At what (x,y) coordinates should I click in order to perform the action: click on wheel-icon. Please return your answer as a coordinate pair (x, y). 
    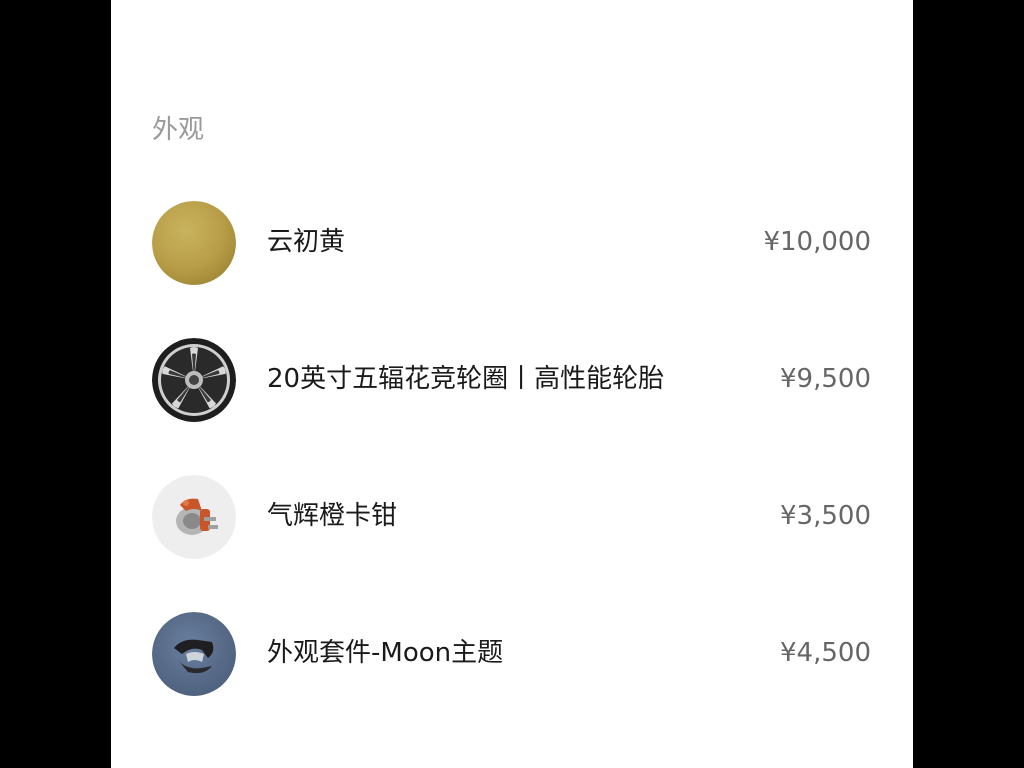
    Looking at the image, I should click on (194, 380).